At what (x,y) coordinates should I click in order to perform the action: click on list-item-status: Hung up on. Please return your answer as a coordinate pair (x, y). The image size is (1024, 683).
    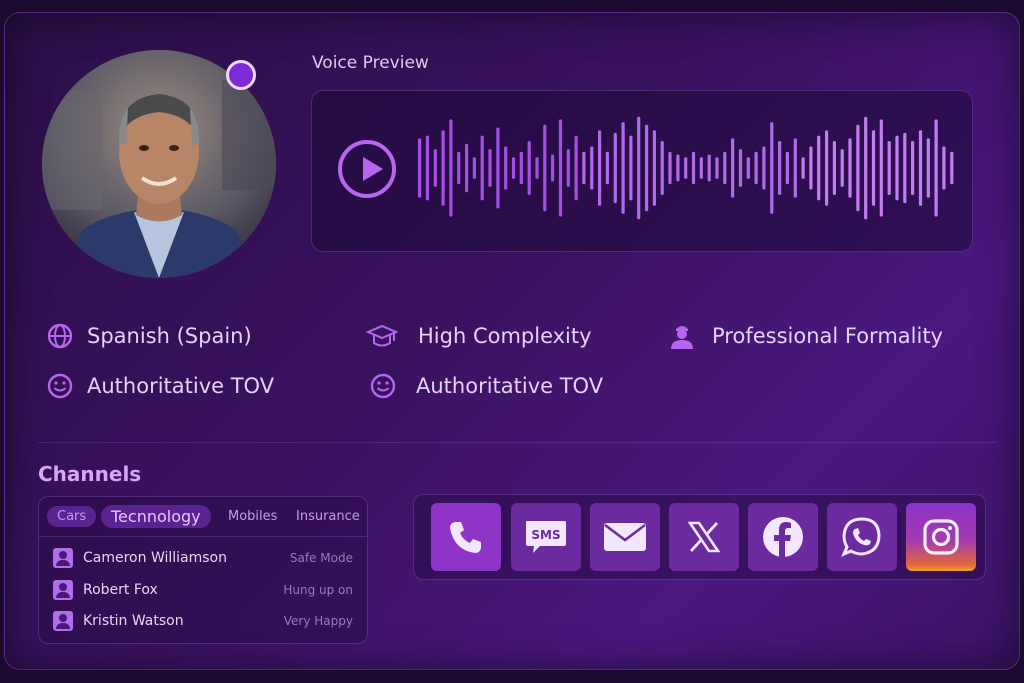
    Looking at the image, I should click on (318, 590).